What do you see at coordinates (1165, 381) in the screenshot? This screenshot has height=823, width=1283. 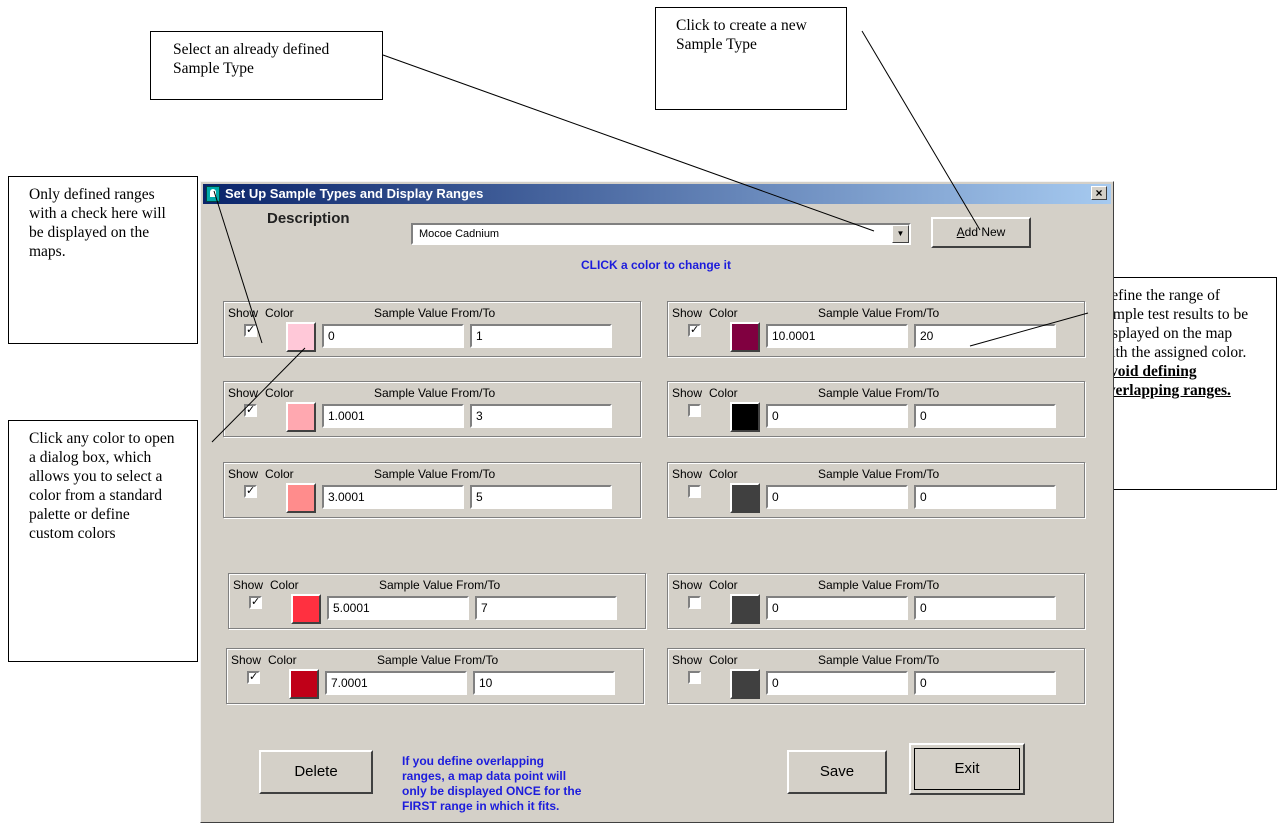 I see `callout-define-range-warning: Avoid defining overlapping ranges.` at bounding box center [1165, 381].